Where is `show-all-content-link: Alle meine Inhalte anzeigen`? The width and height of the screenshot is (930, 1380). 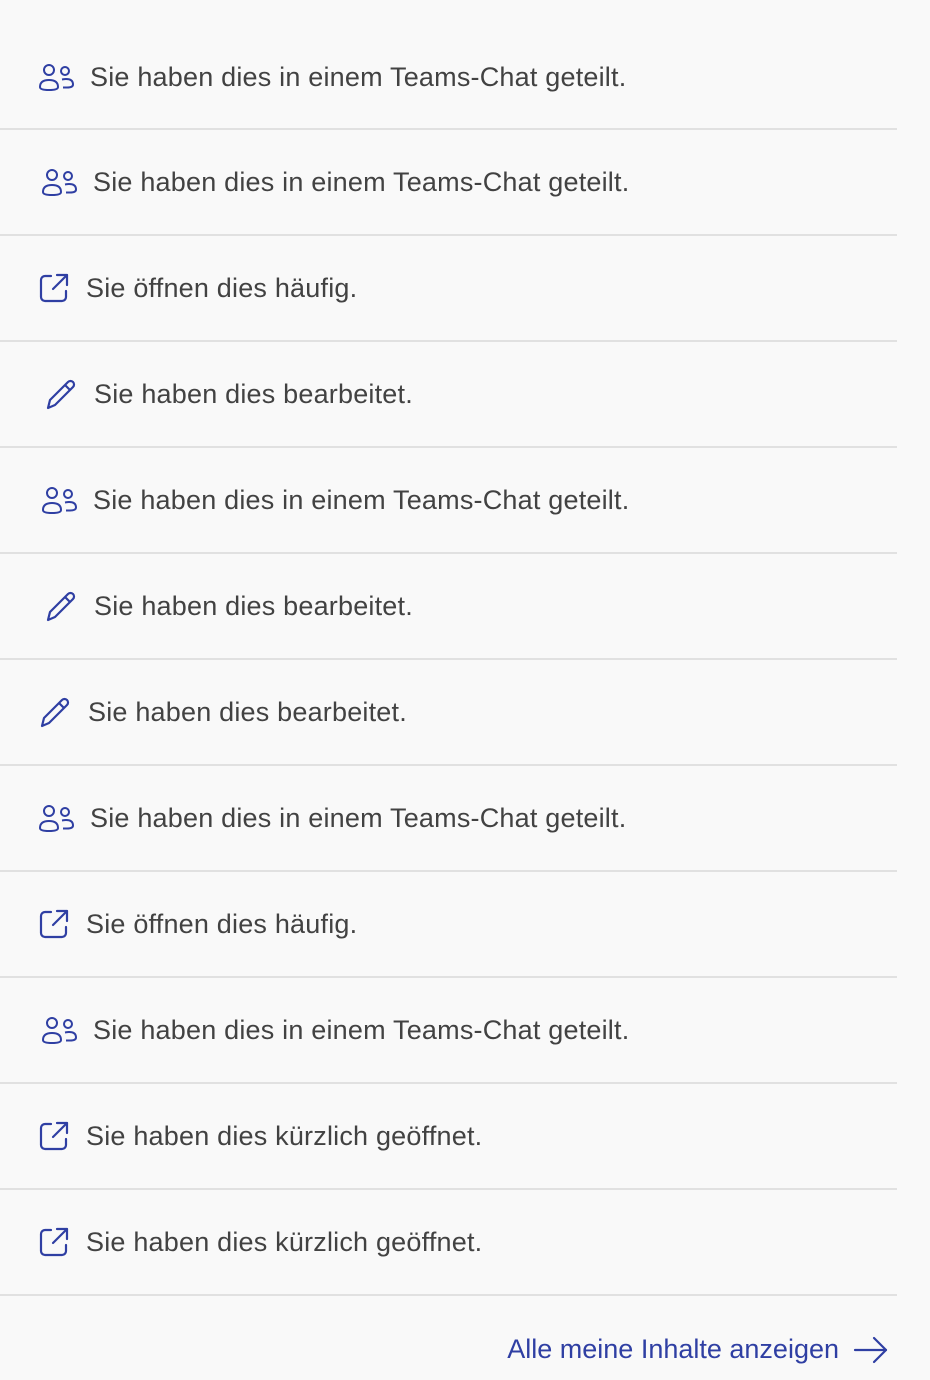
show-all-content-link: Alle meine Inhalte anzeigen is located at coordinates (698, 1349).